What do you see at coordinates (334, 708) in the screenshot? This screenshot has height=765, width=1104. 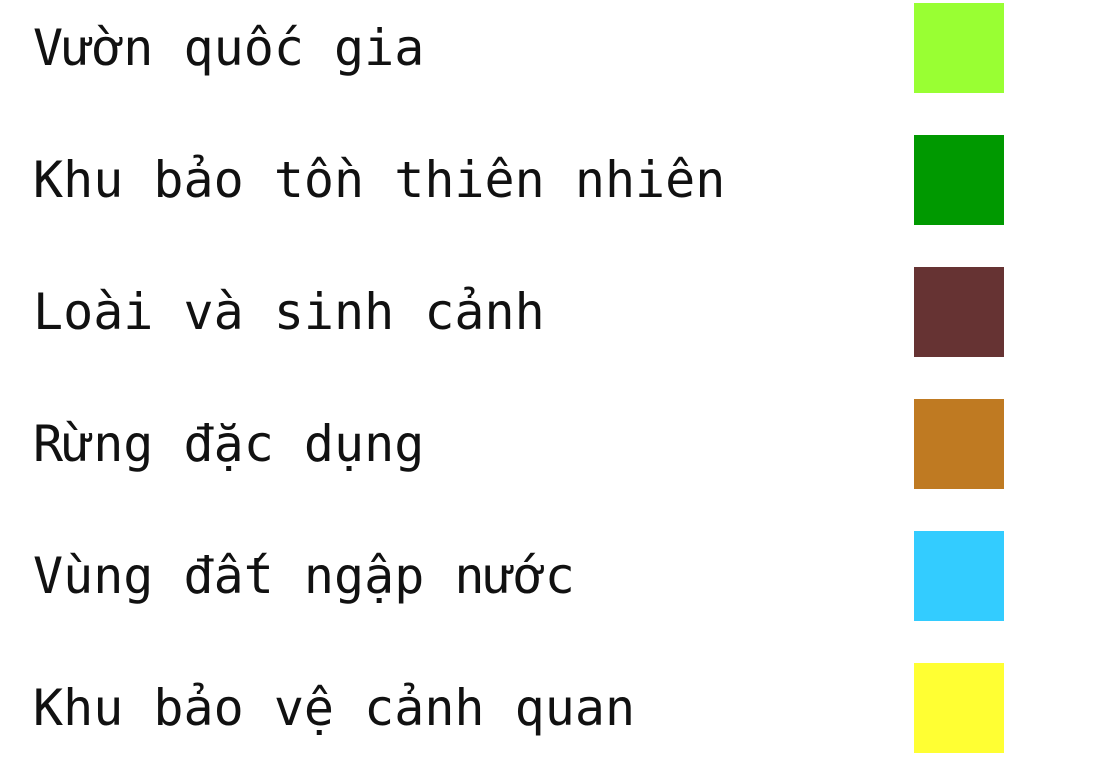 I see `legend-label: Khu bảo vệ cảnh quan` at bounding box center [334, 708].